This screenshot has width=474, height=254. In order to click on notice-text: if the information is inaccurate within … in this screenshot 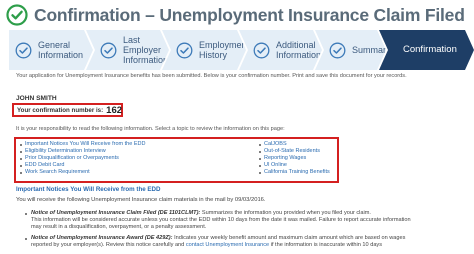, I will do `click(326, 245)`.